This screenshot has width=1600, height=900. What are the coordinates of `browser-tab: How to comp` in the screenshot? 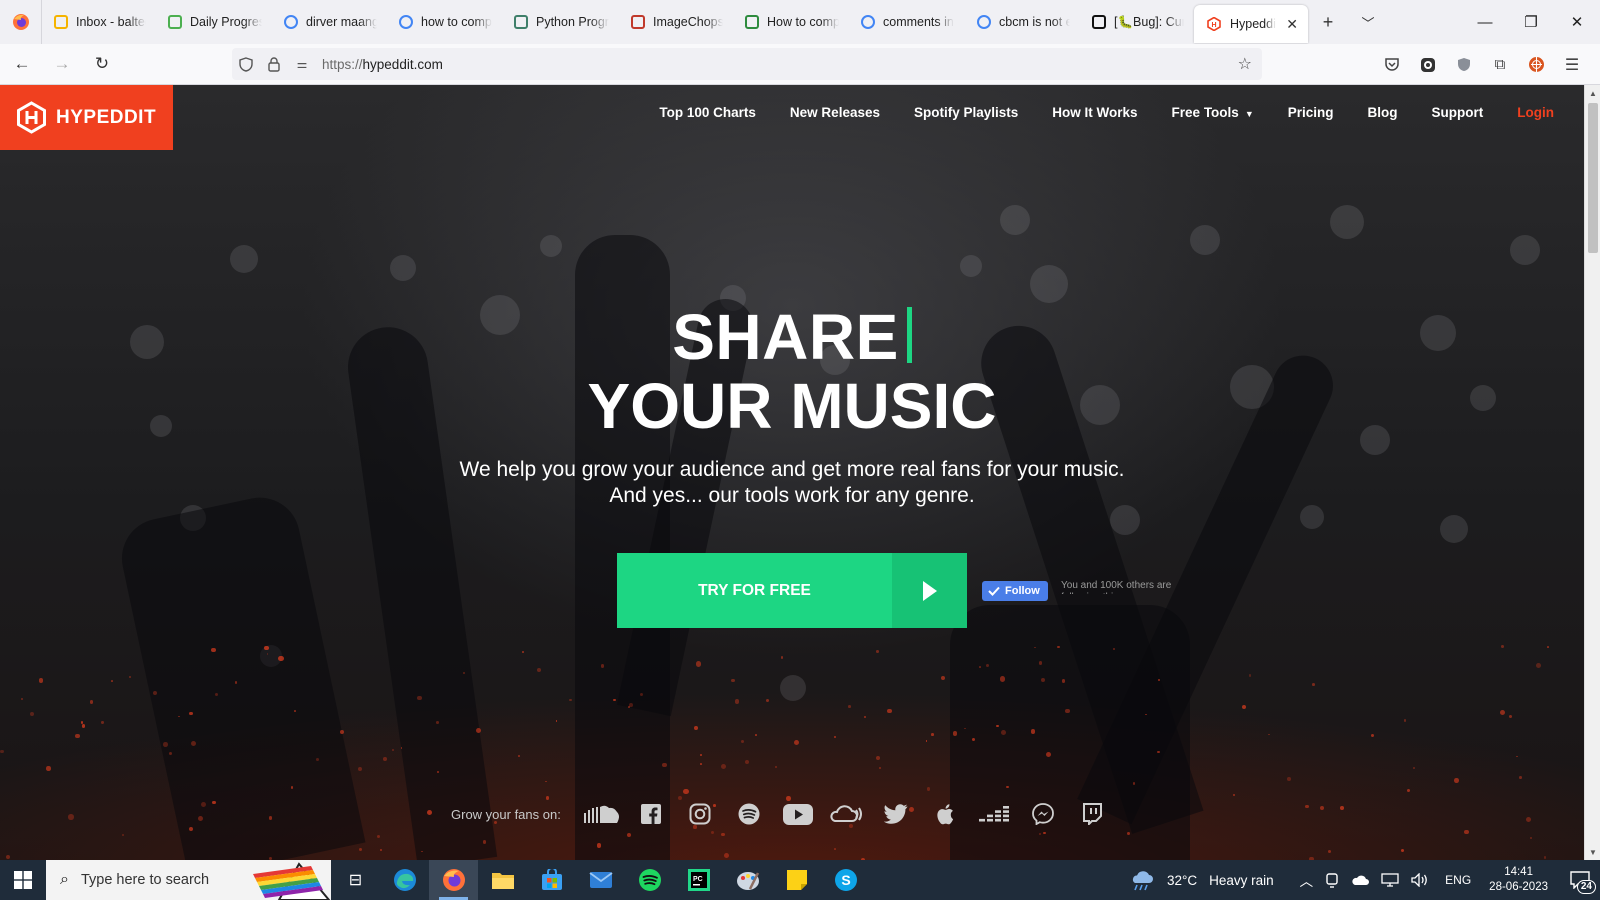 It's located at (791, 22).